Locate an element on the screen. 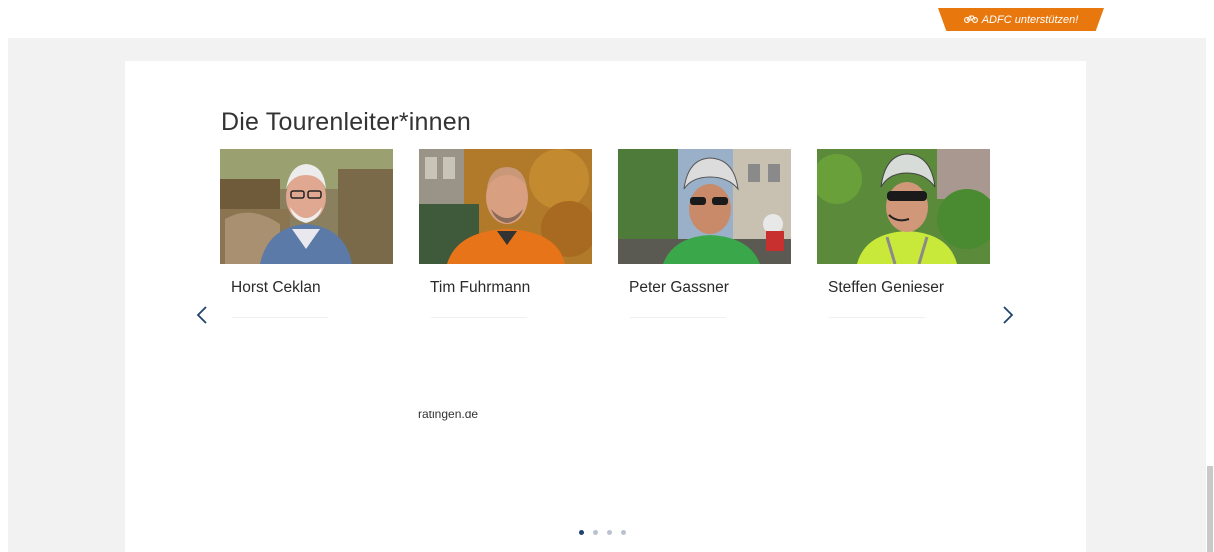 The height and width of the screenshot is (552, 1214). guide-card: Steffen Genieser is located at coordinates (903, 233).